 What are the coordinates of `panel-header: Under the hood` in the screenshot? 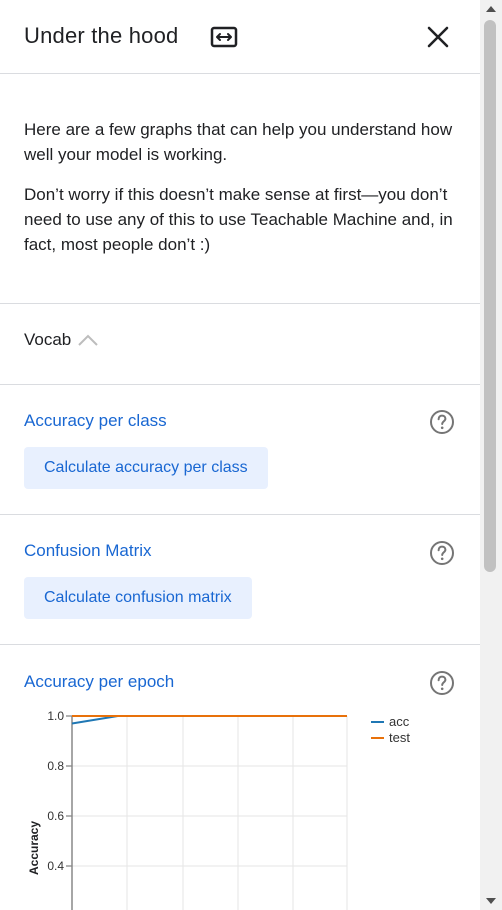 It's located at (240, 37).